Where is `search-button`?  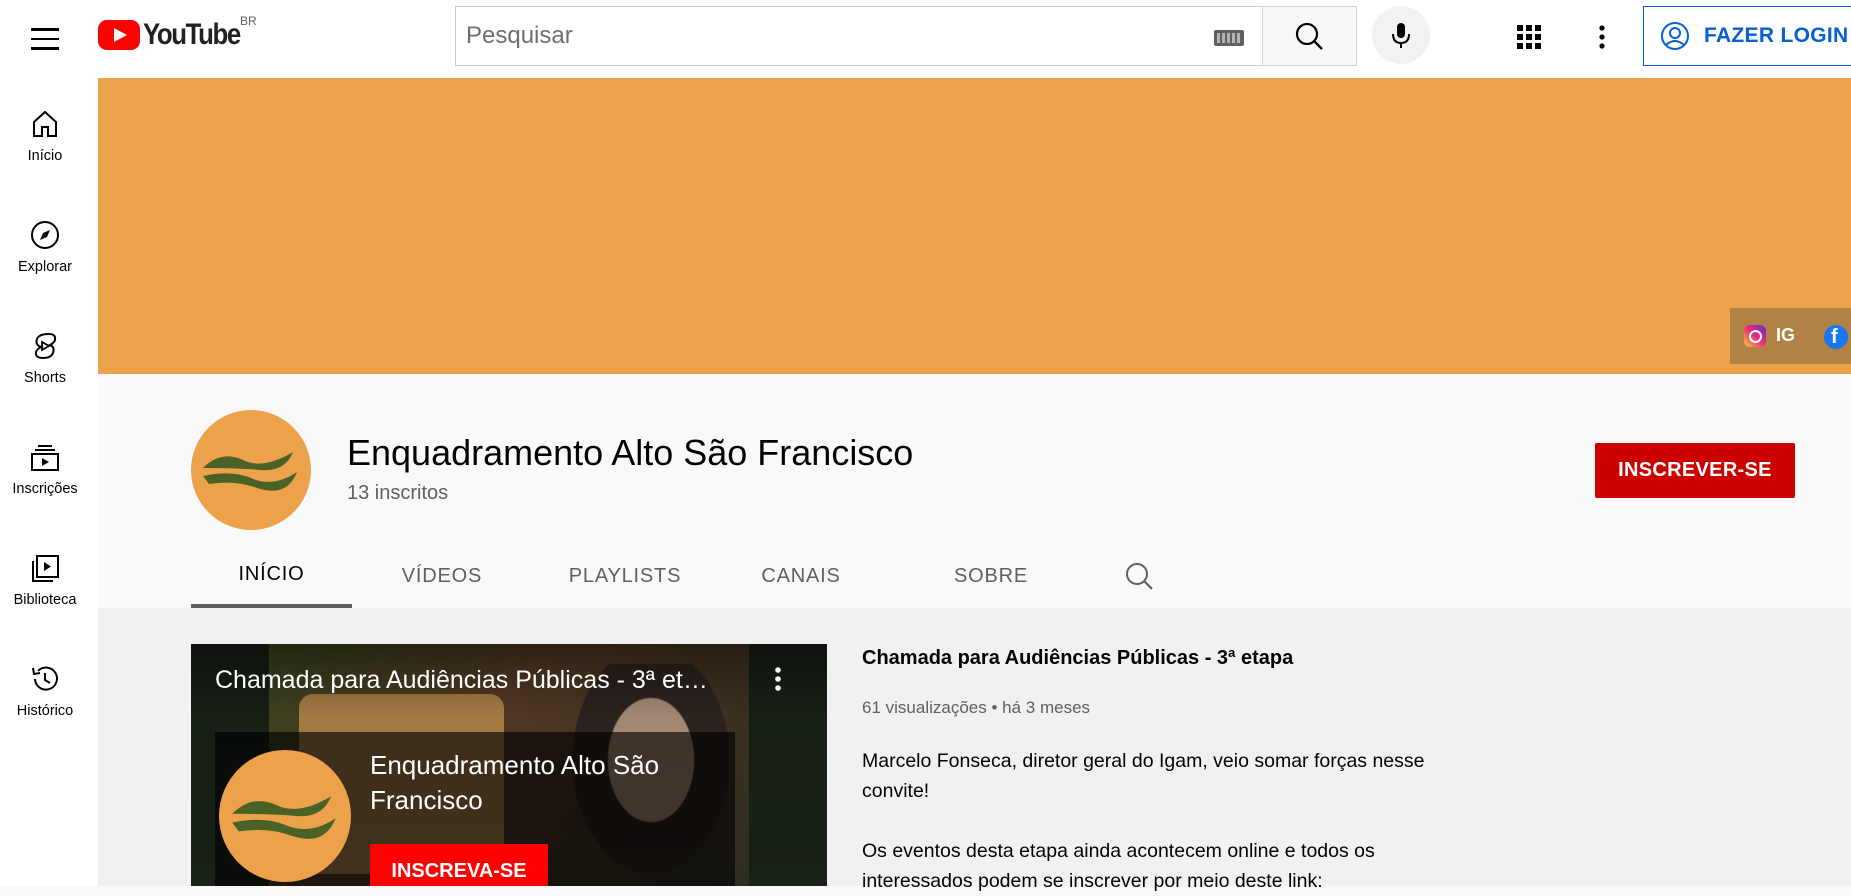 search-button is located at coordinates (1309, 36).